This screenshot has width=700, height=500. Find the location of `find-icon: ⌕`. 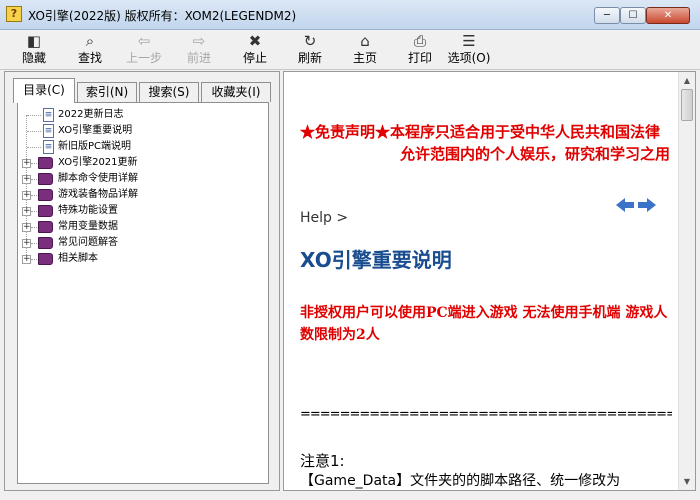

find-icon: ⌕ is located at coordinates (90, 41).